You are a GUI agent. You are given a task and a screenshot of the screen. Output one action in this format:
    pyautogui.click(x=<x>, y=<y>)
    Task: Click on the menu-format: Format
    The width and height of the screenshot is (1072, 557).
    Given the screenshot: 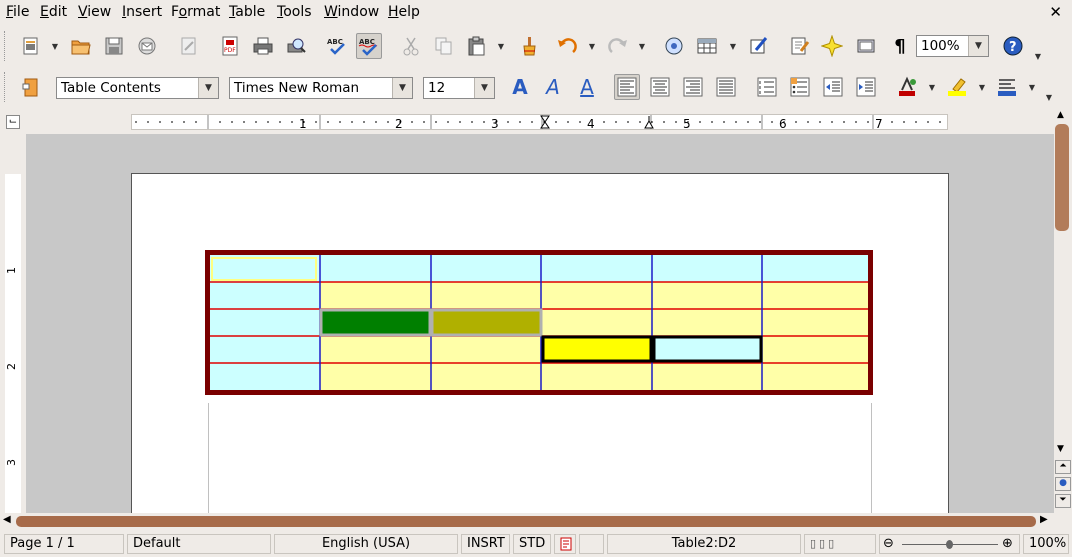 What is the action you would take?
    pyautogui.click(x=195, y=12)
    